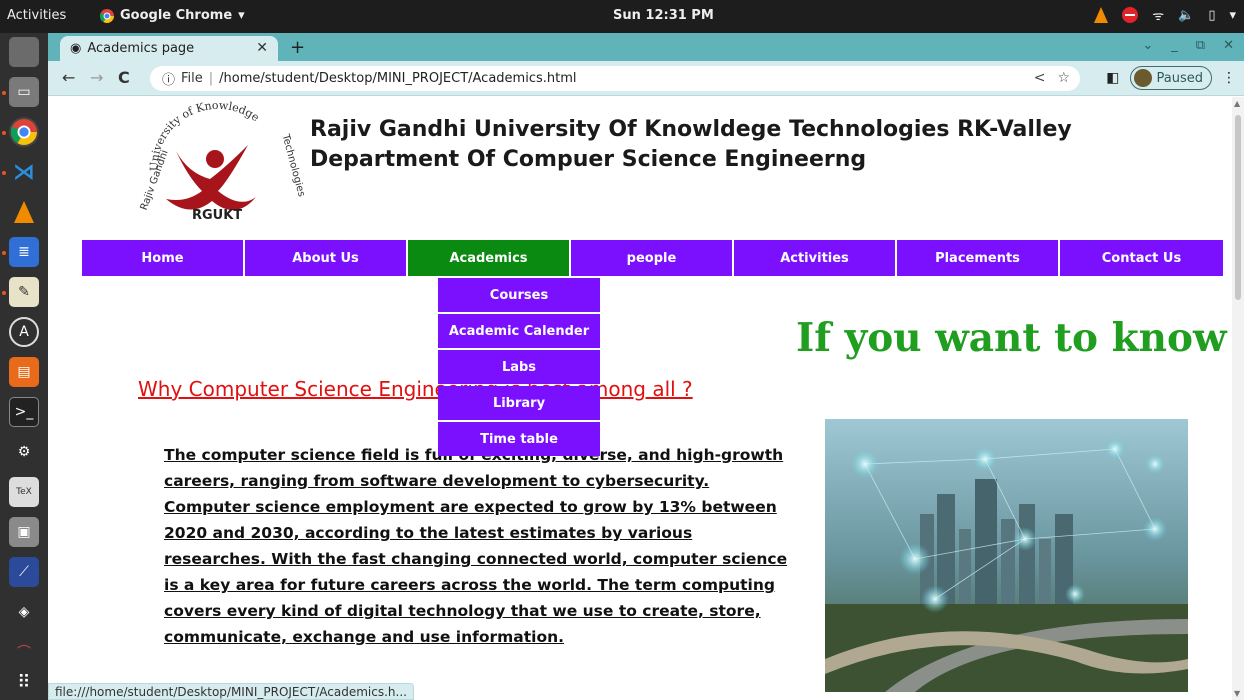 The width and height of the screenshot is (1244, 700). I want to click on activities-button: Activities, so click(36, 15).